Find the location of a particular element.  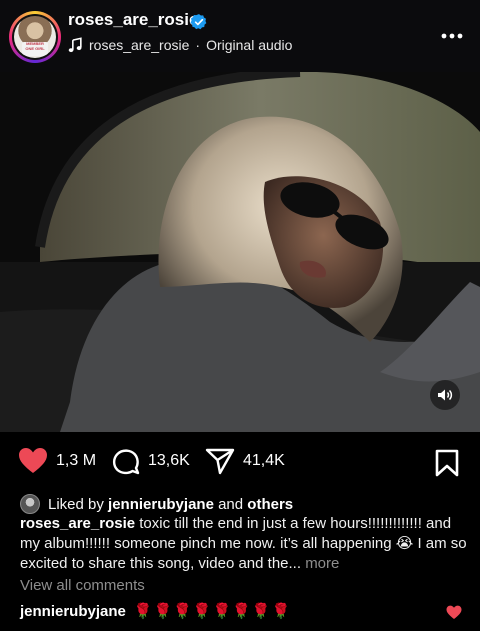

liked-by-avatar is located at coordinates (30, 504).